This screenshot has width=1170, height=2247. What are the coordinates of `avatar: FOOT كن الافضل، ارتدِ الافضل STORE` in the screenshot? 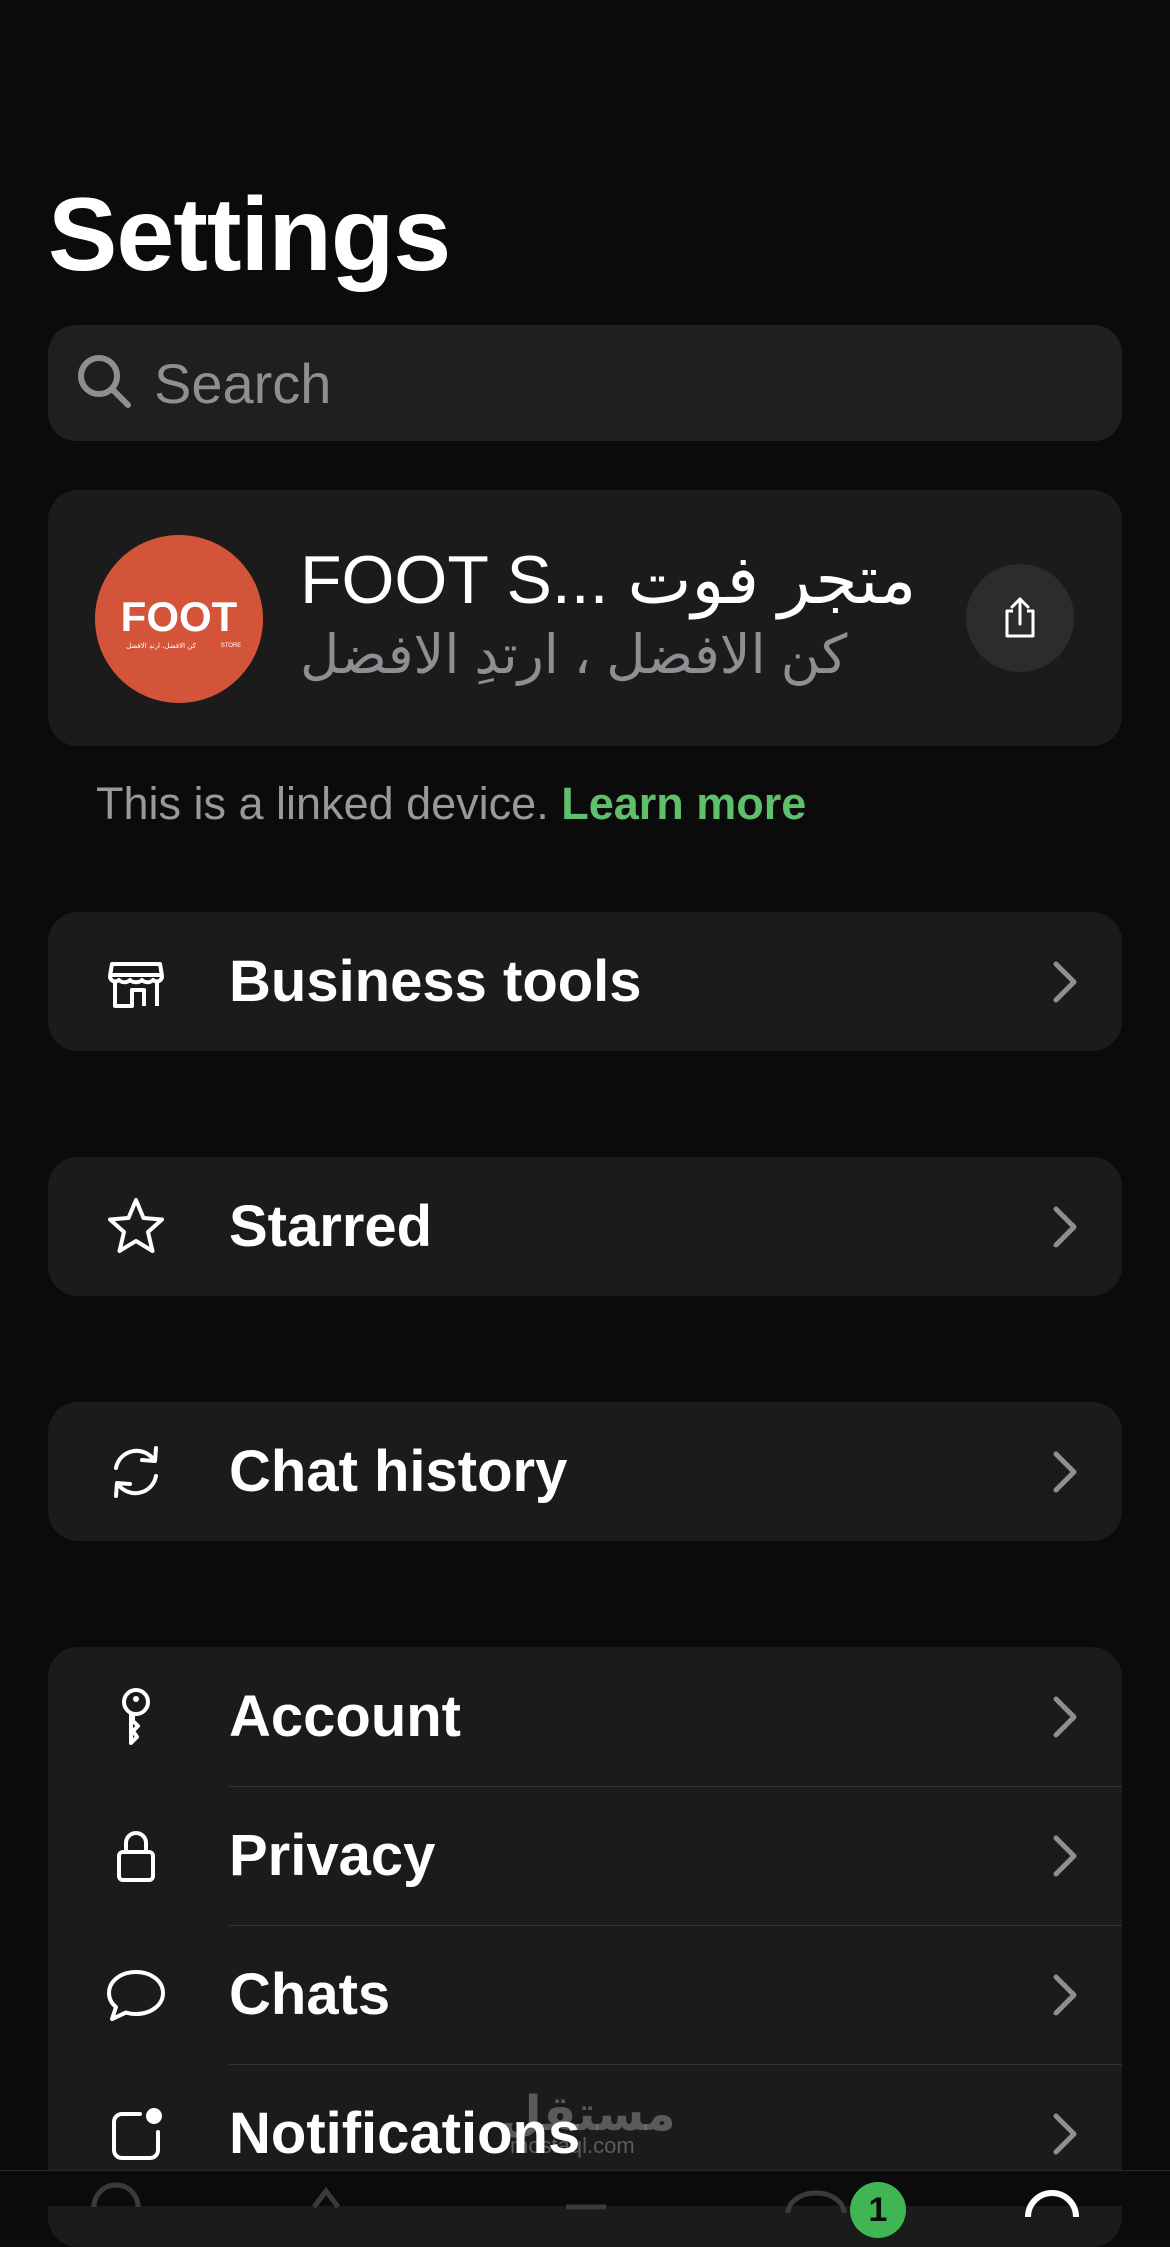 It's located at (179, 619).